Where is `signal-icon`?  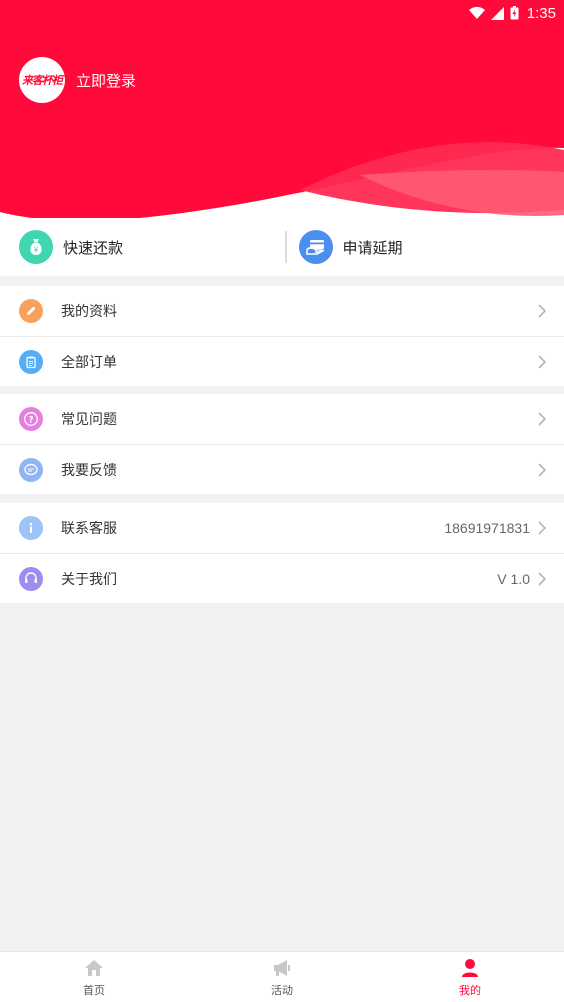
signal-icon is located at coordinates (497, 13).